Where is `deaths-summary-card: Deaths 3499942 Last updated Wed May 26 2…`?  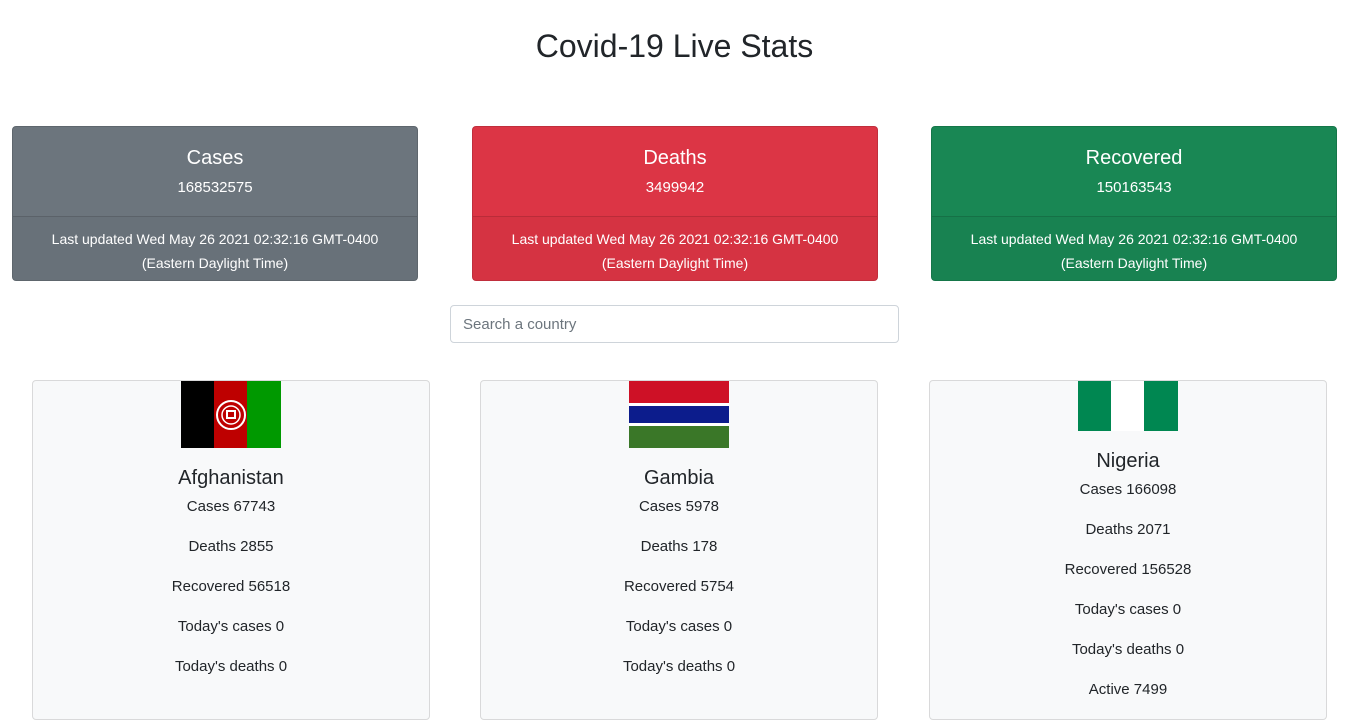 deaths-summary-card: Deaths 3499942 Last updated Wed May 26 2… is located at coordinates (675, 203).